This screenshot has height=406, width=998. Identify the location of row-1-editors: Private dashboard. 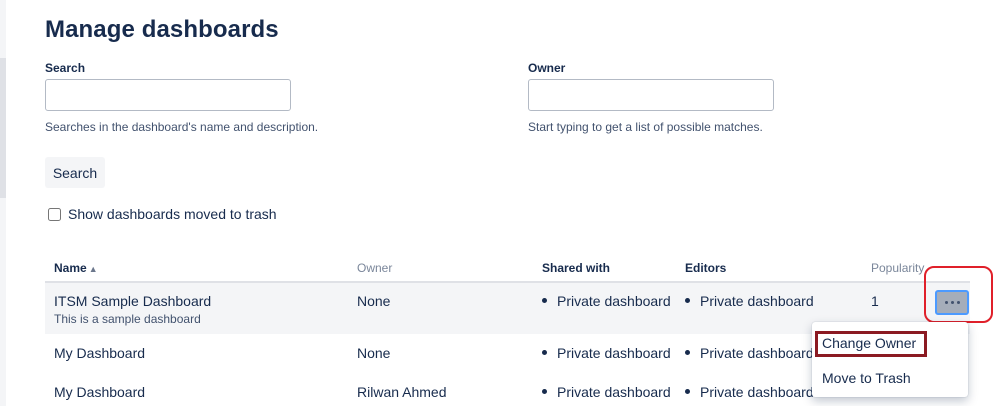
(749, 301).